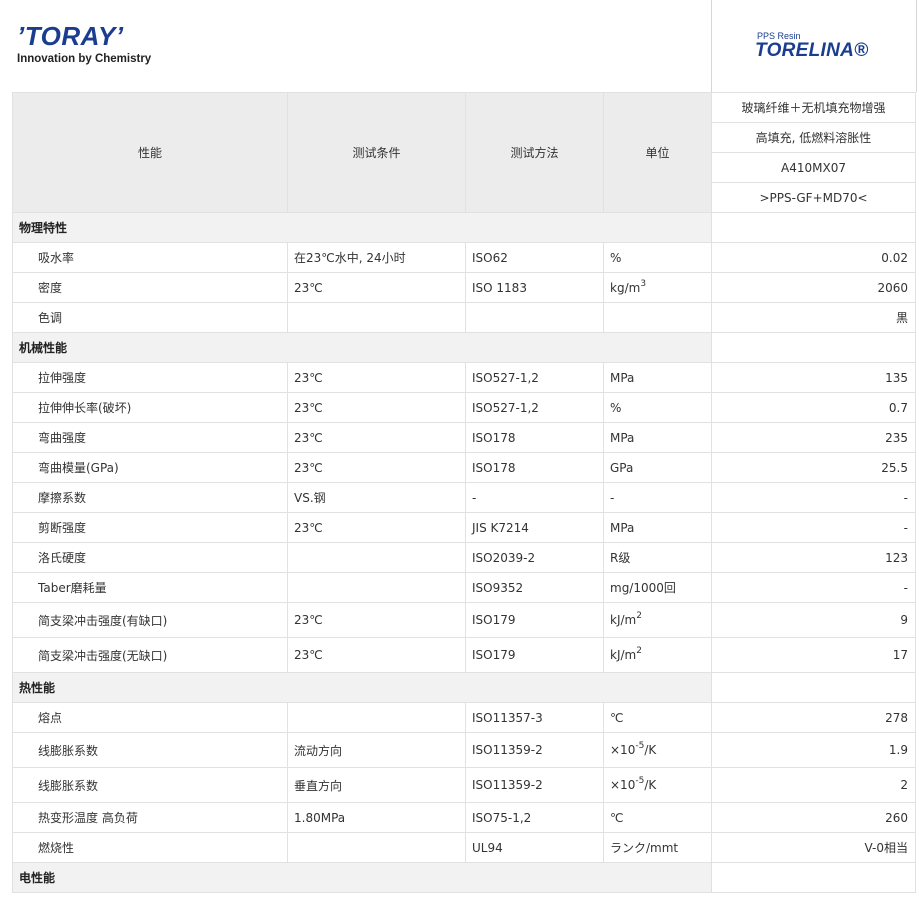 This screenshot has width=919, height=897. I want to click on unit-cell: kg/m3, so click(657, 287).